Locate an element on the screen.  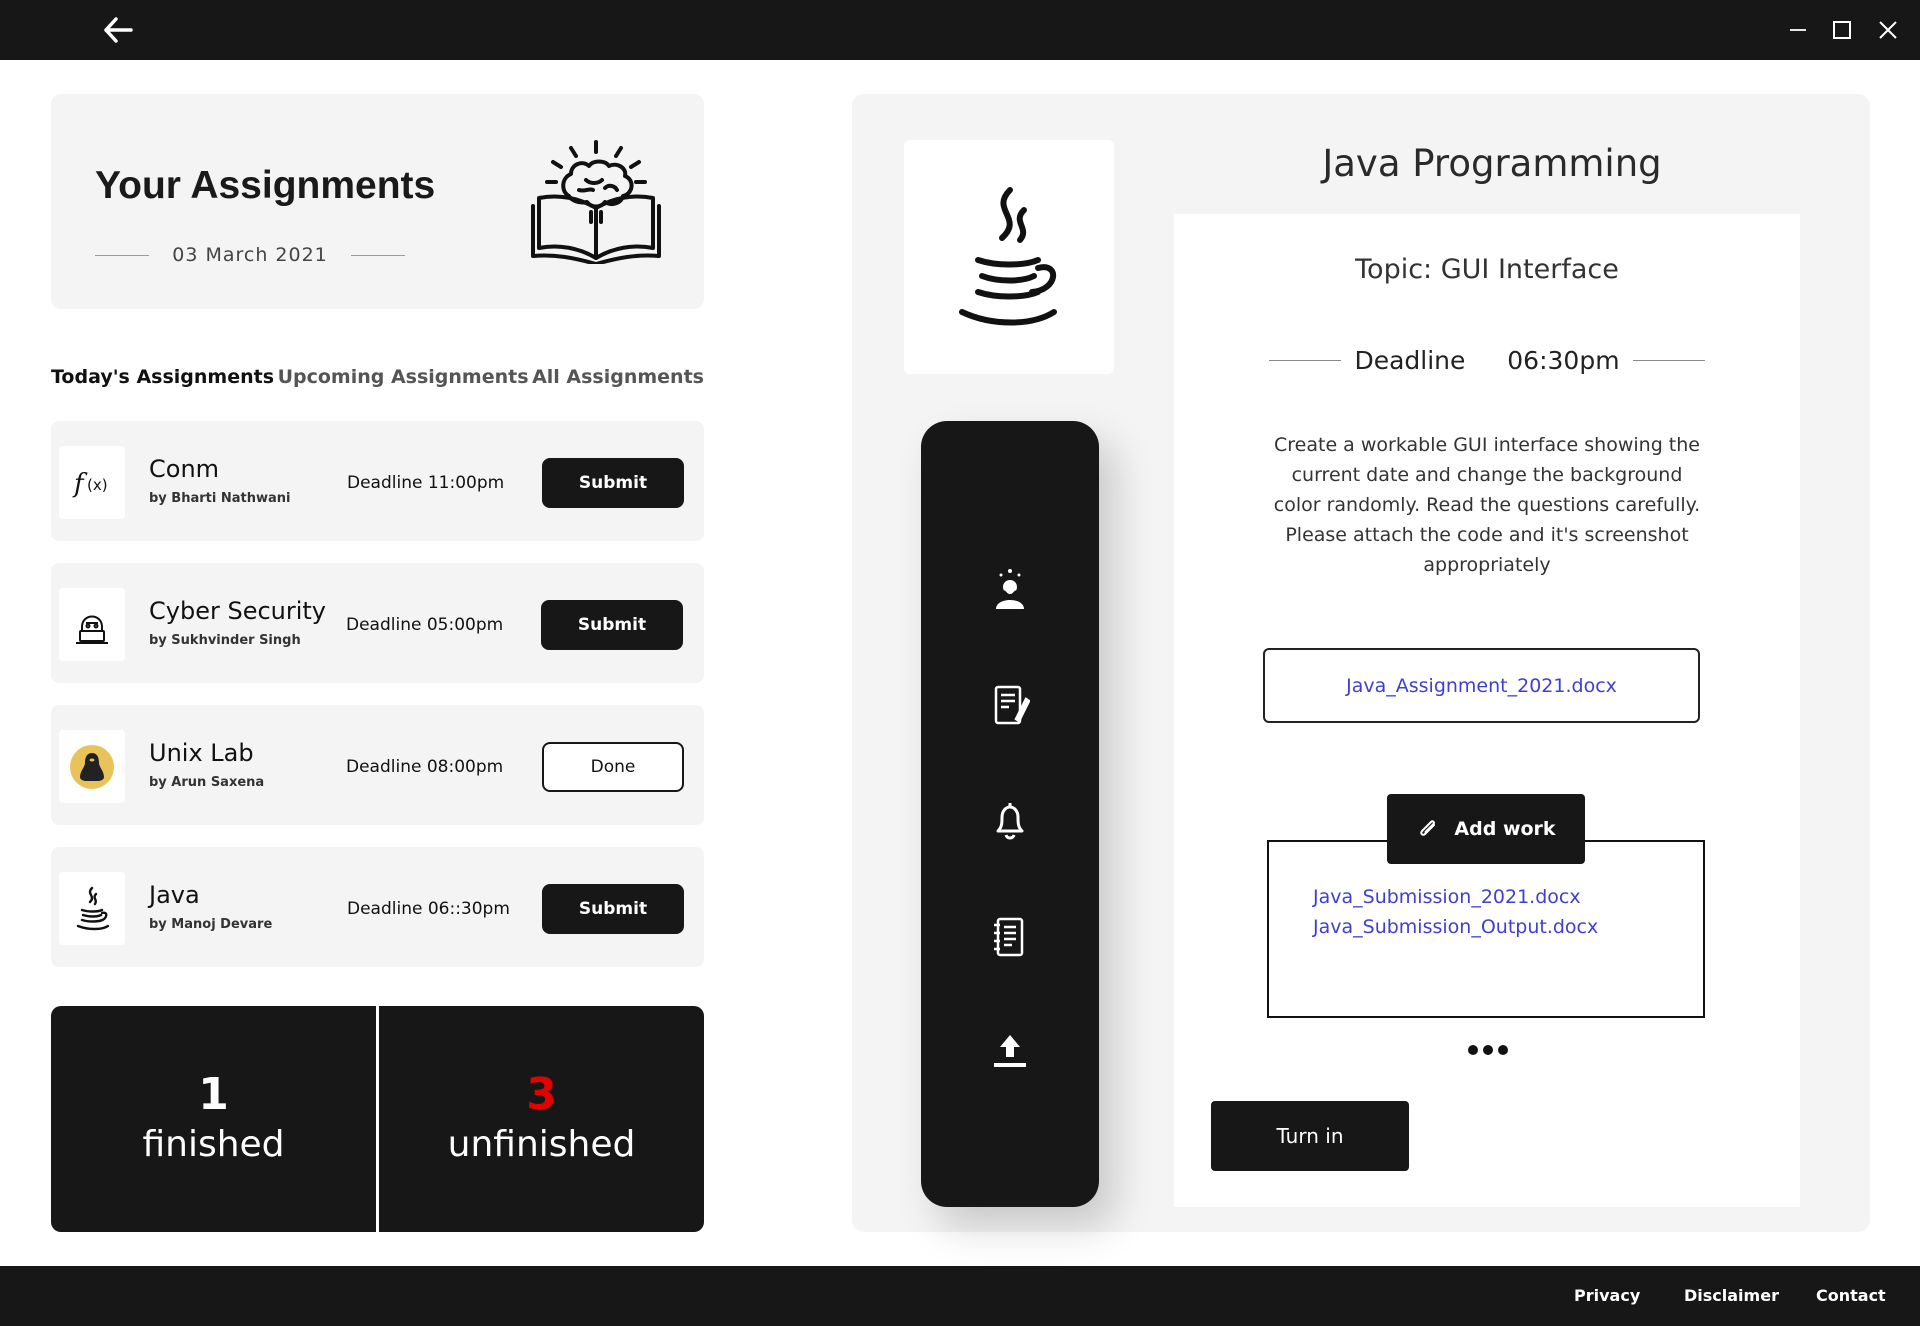
more-dots-icon is located at coordinates (1488, 1050).